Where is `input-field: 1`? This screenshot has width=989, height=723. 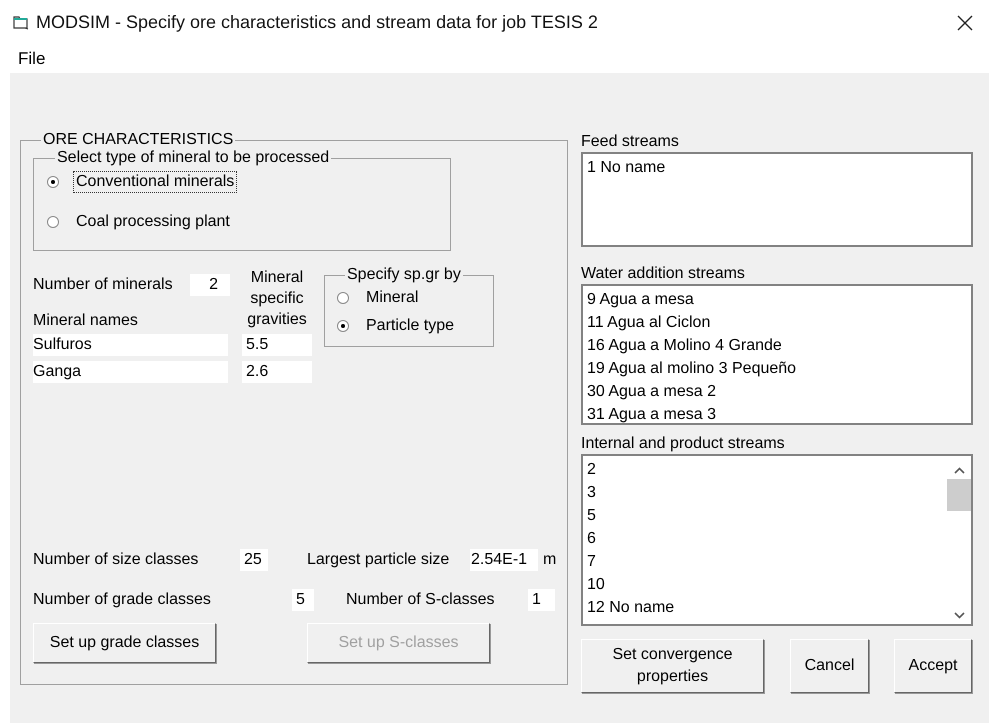 input-field: 1 is located at coordinates (541, 600).